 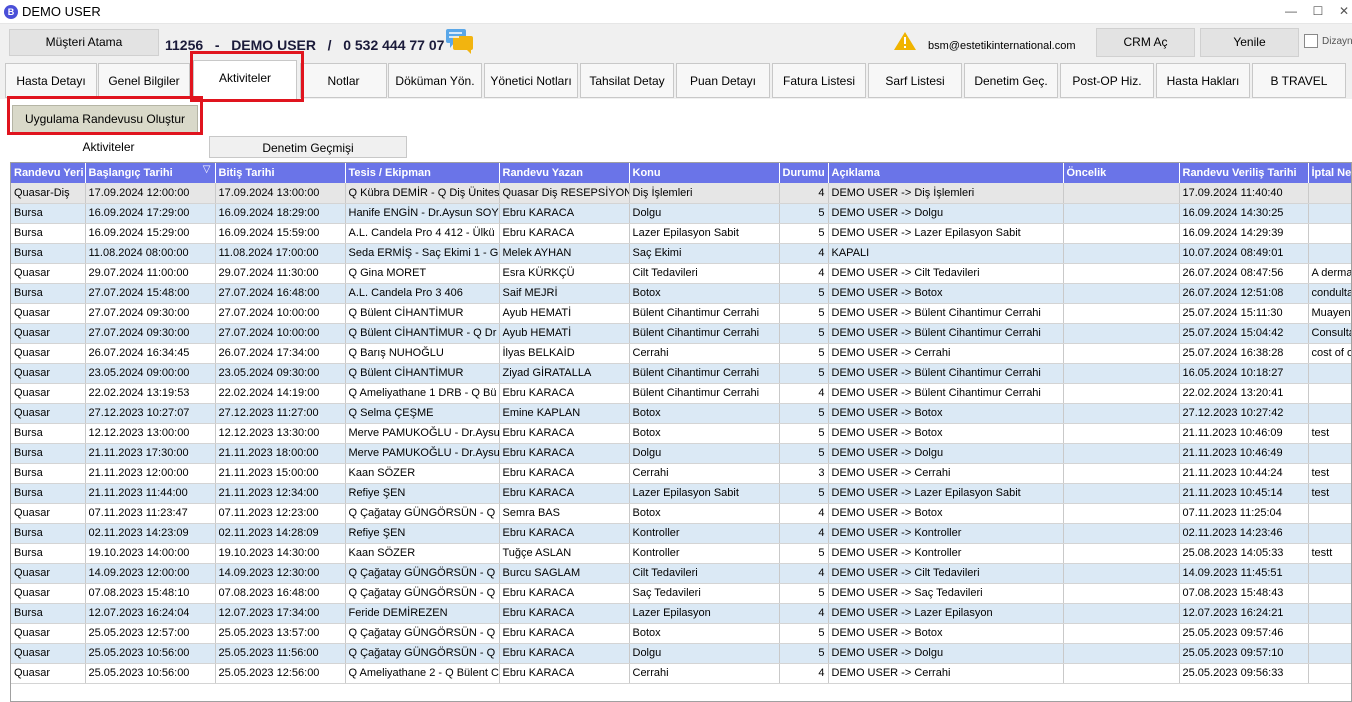 I want to click on table-cell: 23.05.2024 09:30:00, so click(x=280, y=373).